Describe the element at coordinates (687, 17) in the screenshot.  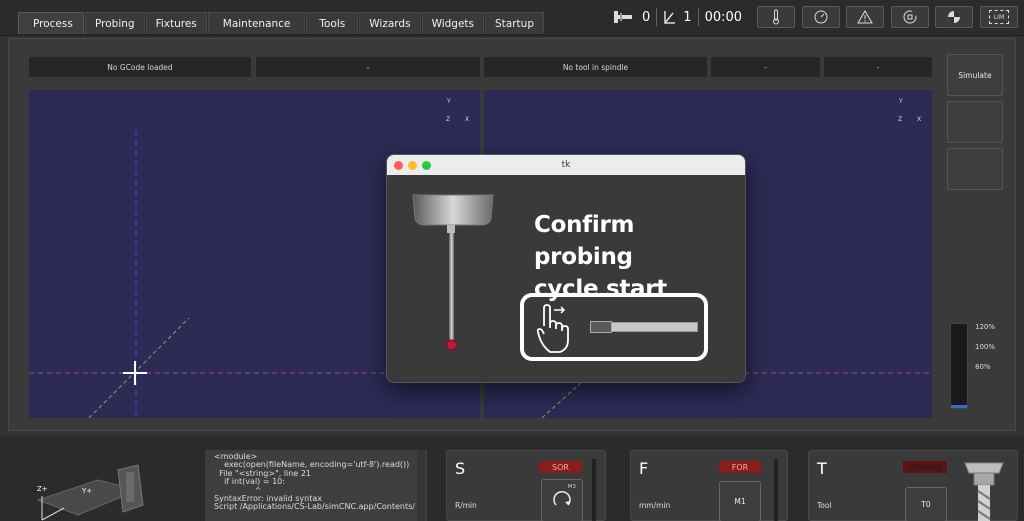
I see `line-count-value: 1` at that location.